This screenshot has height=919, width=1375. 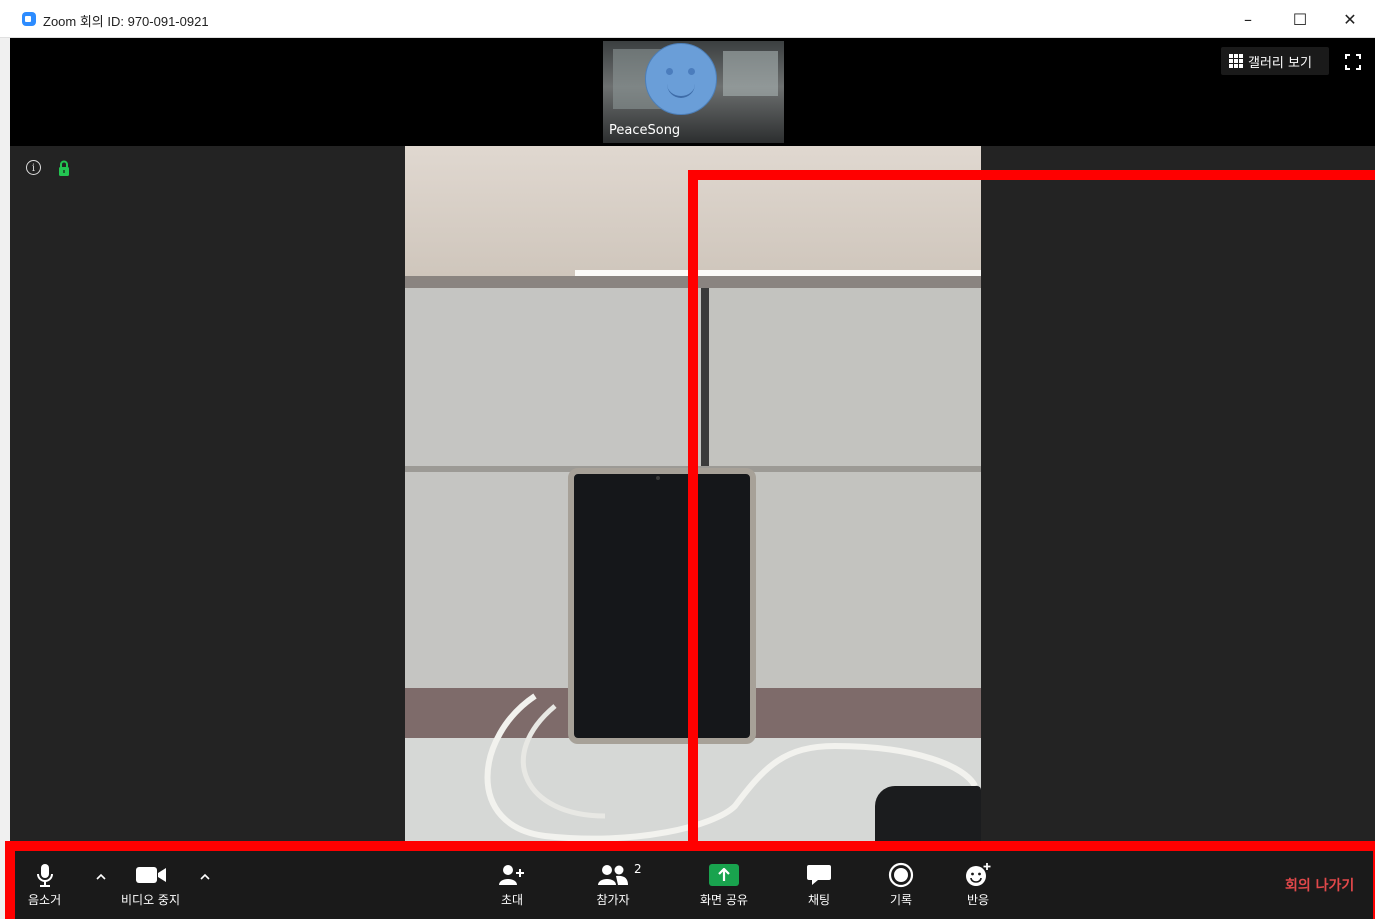 What do you see at coordinates (1353, 62) in the screenshot?
I see `fullscreen-icon` at bounding box center [1353, 62].